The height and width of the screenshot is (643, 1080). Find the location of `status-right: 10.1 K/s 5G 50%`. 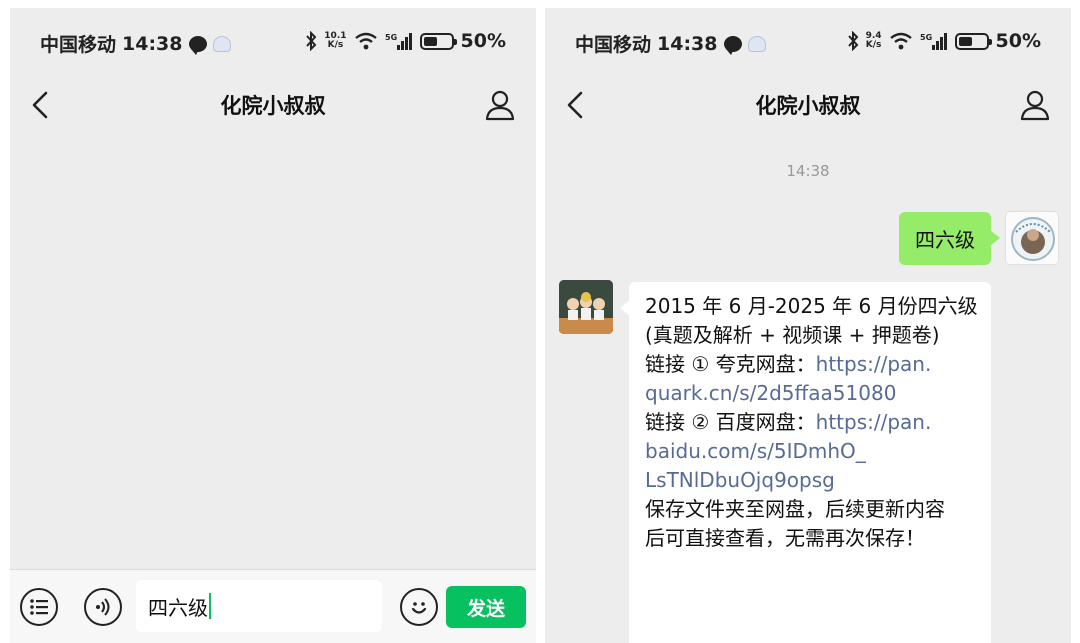

status-right: 10.1 K/s 5G 50% is located at coordinates (405, 41).